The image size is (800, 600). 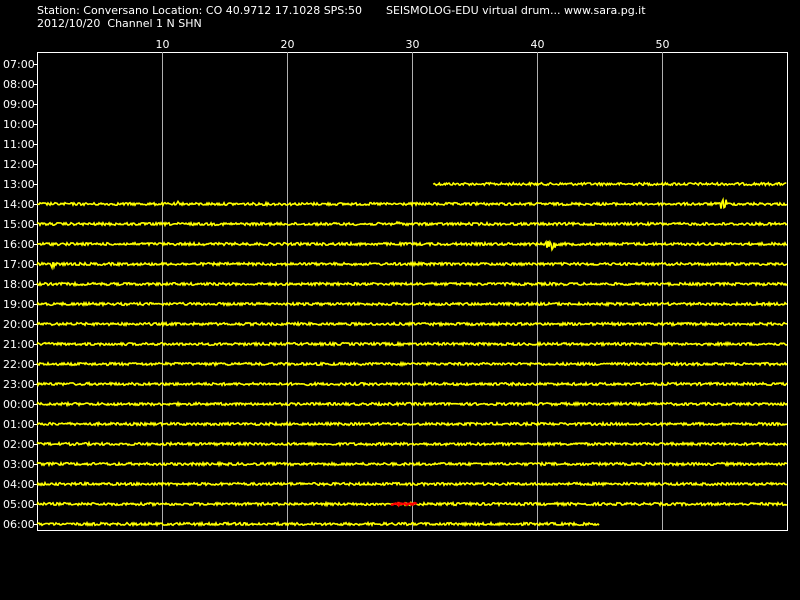 What do you see at coordinates (19, 524) in the screenshot?
I see `hour-label-0600: 06:00` at bounding box center [19, 524].